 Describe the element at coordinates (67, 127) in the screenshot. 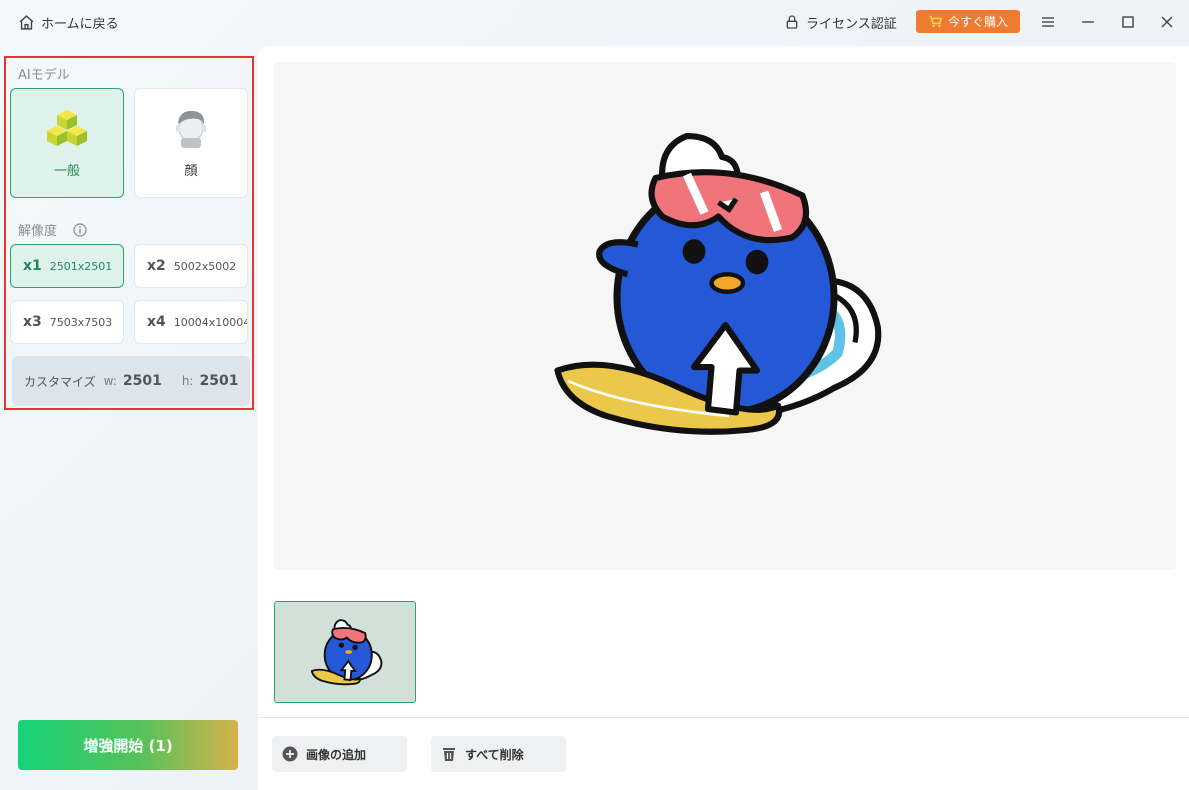

I see `cubes-icon` at that location.